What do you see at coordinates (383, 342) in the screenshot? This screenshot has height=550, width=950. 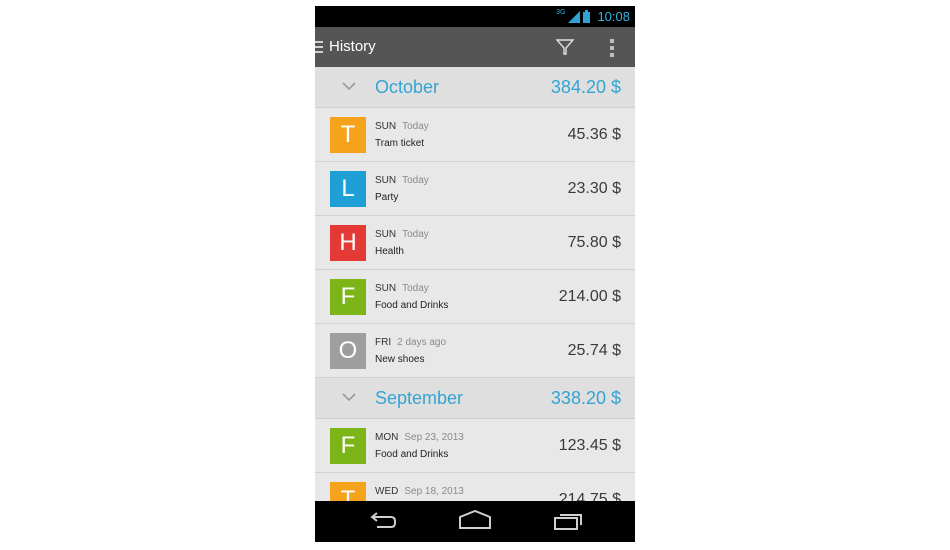 I see `item-day: FRI` at bounding box center [383, 342].